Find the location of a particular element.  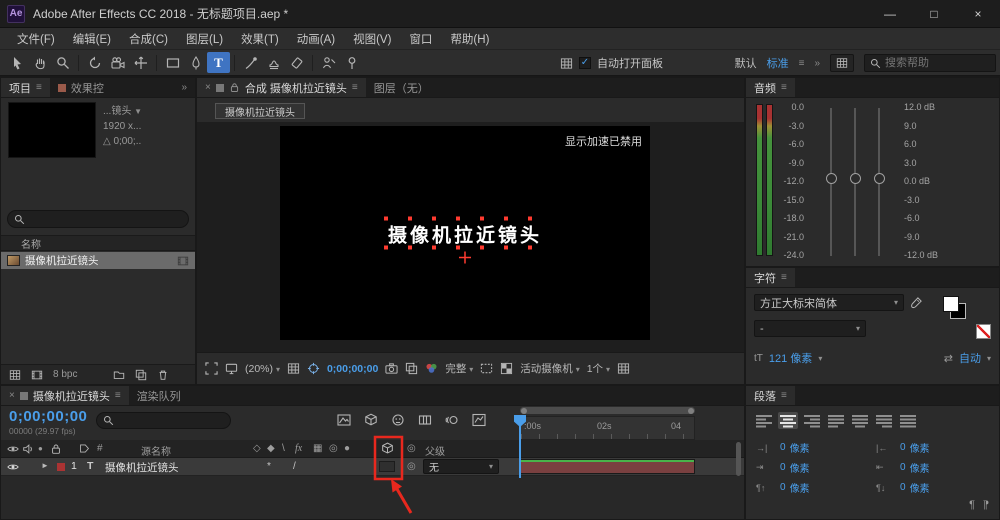

no-stroke-swatch is located at coordinates (983, 331).